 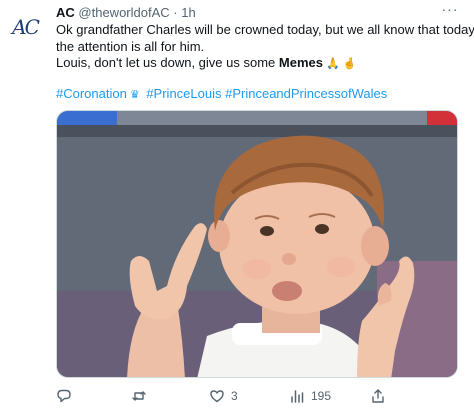 I want to click on like-count: 3, so click(x=234, y=396).